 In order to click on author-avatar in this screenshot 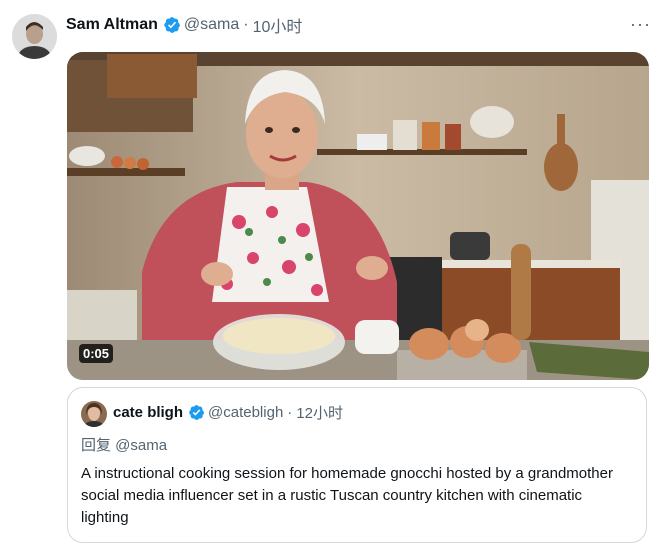, I will do `click(34, 36)`.